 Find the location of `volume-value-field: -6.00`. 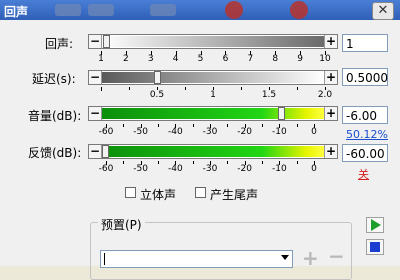

volume-value-field: -6.00 is located at coordinates (365, 115).